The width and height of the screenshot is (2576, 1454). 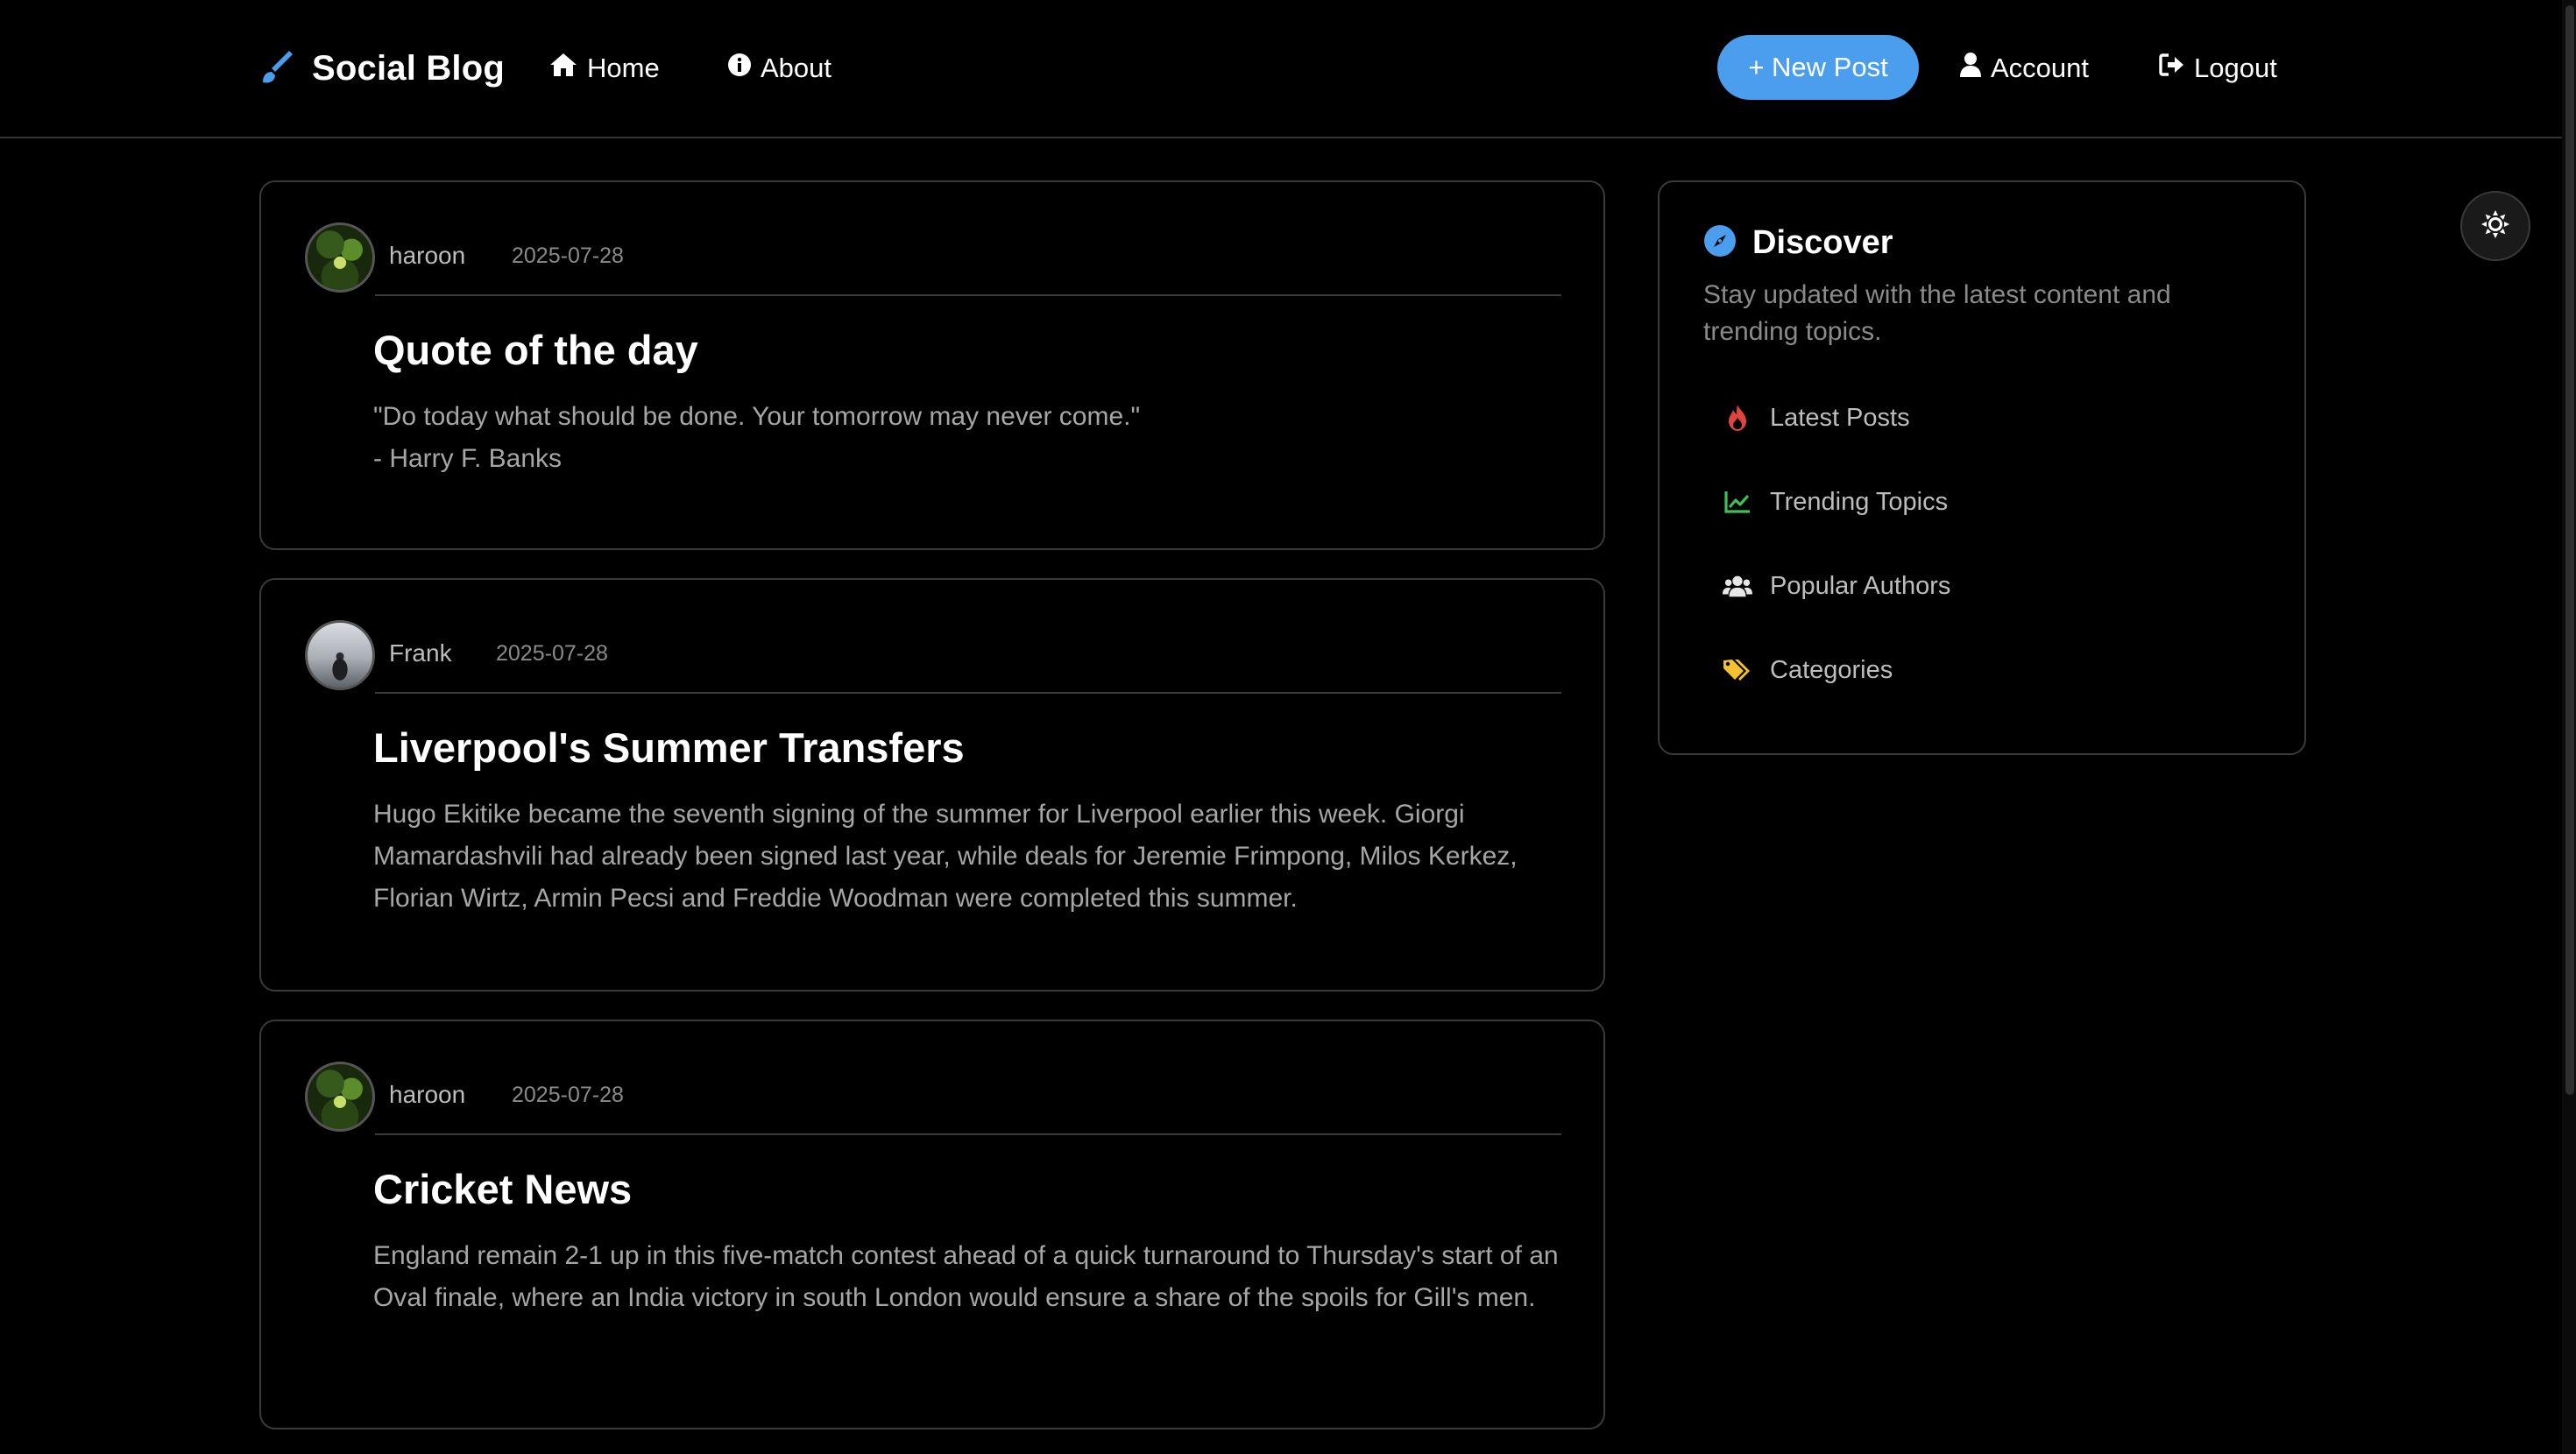 I want to click on users-icon, so click(x=1737, y=586).